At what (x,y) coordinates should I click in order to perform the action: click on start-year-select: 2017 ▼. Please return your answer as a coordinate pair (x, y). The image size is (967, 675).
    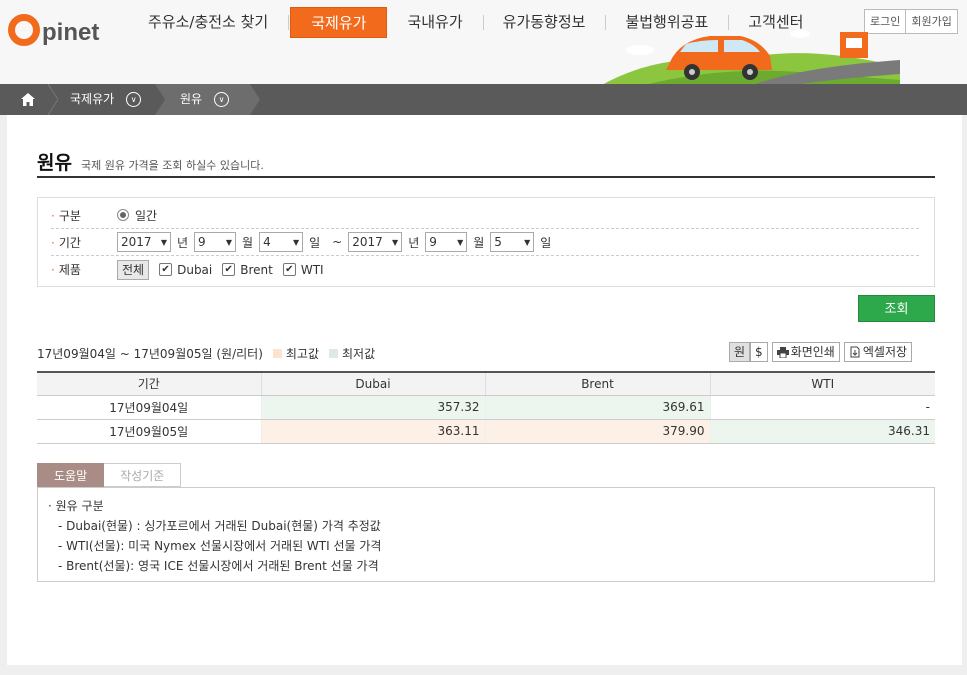
    Looking at the image, I should click on (144, 242).